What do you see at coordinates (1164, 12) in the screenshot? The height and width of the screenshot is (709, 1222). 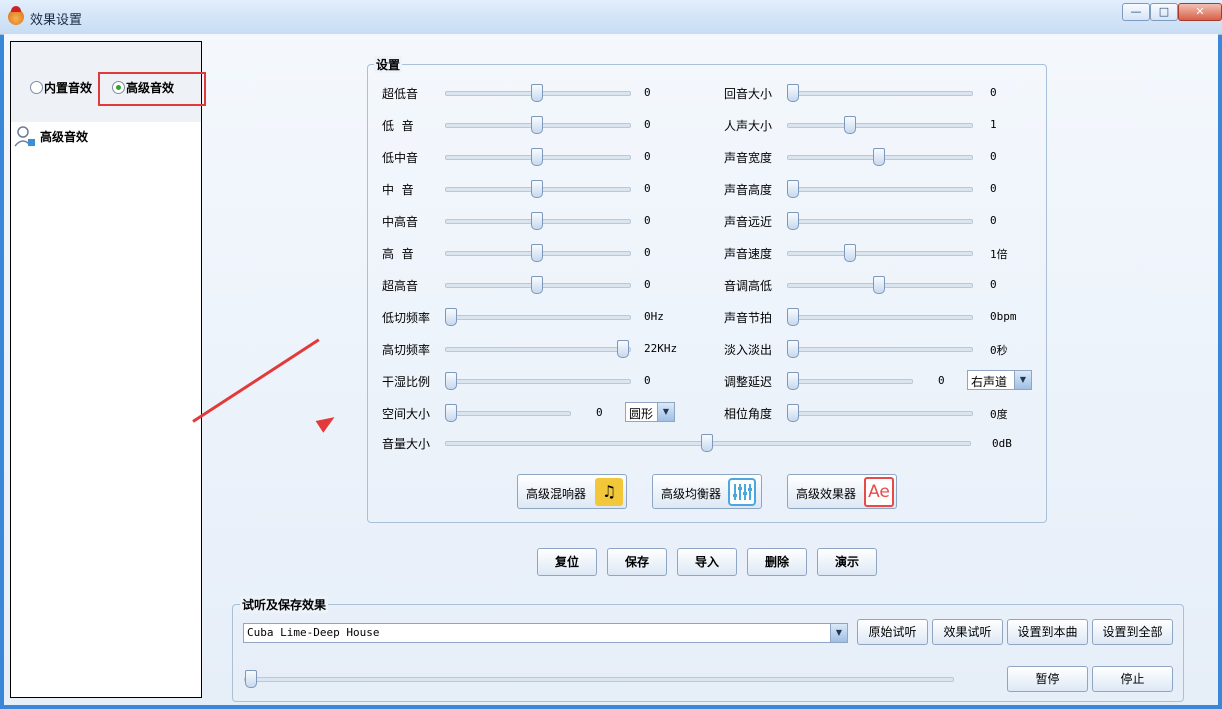 I see `maximize-button: □` at bounding box center [1164, 12].